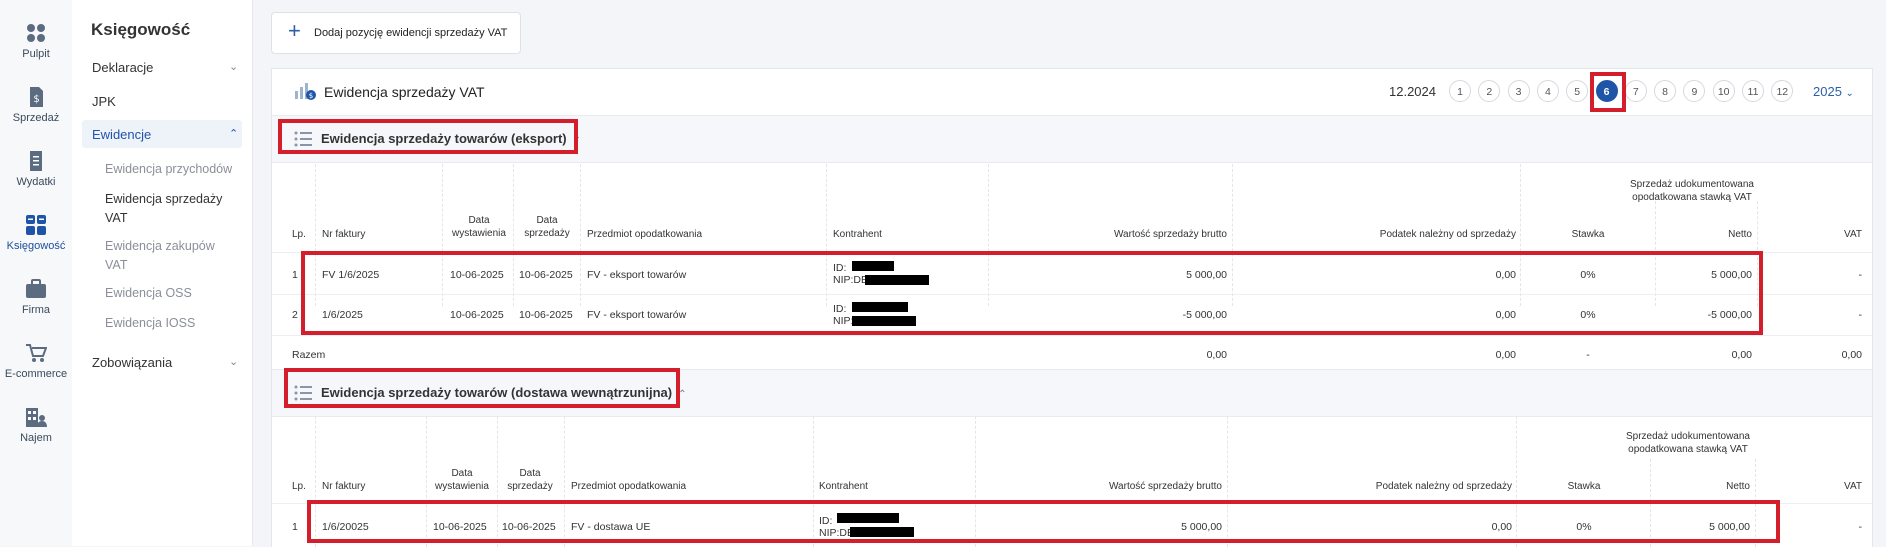 This screenshot has width=1886, height=547. What do you see at coordinates (36, 182) in the screenshot?
I see `rail-label: Wydatki` at bounding box center [36, 182].